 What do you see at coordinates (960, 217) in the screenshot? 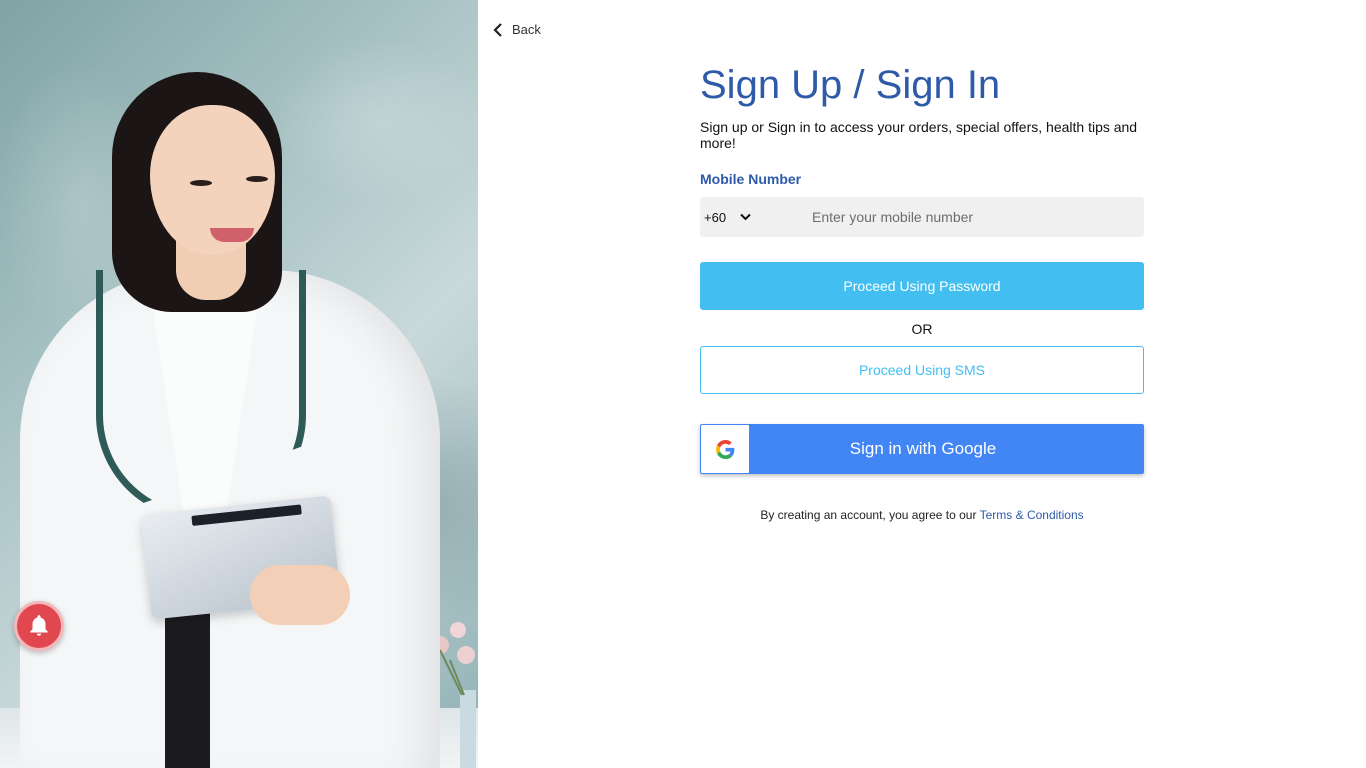
I see `mobile-number-input` at bounding box center [960, 217].